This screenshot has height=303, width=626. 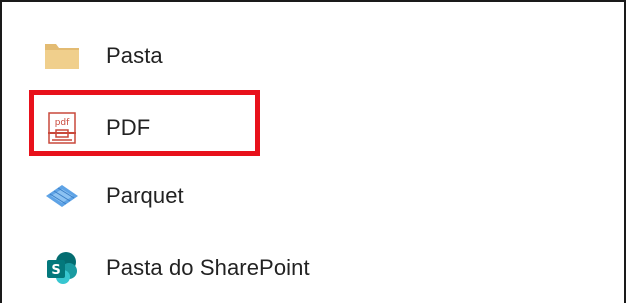 I want to click on folder-icon, so click(x=62, y=56).